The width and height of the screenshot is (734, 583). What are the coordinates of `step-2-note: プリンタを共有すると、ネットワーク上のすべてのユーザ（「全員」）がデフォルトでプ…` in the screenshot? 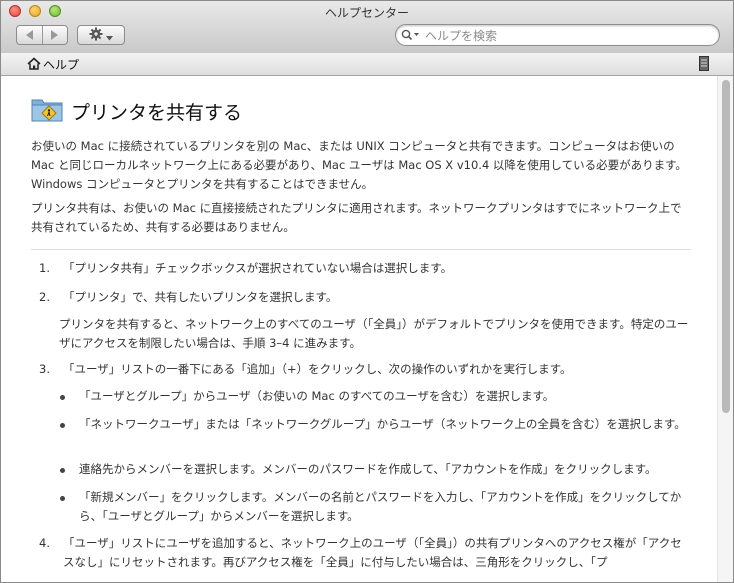 It's located at (374, 333).